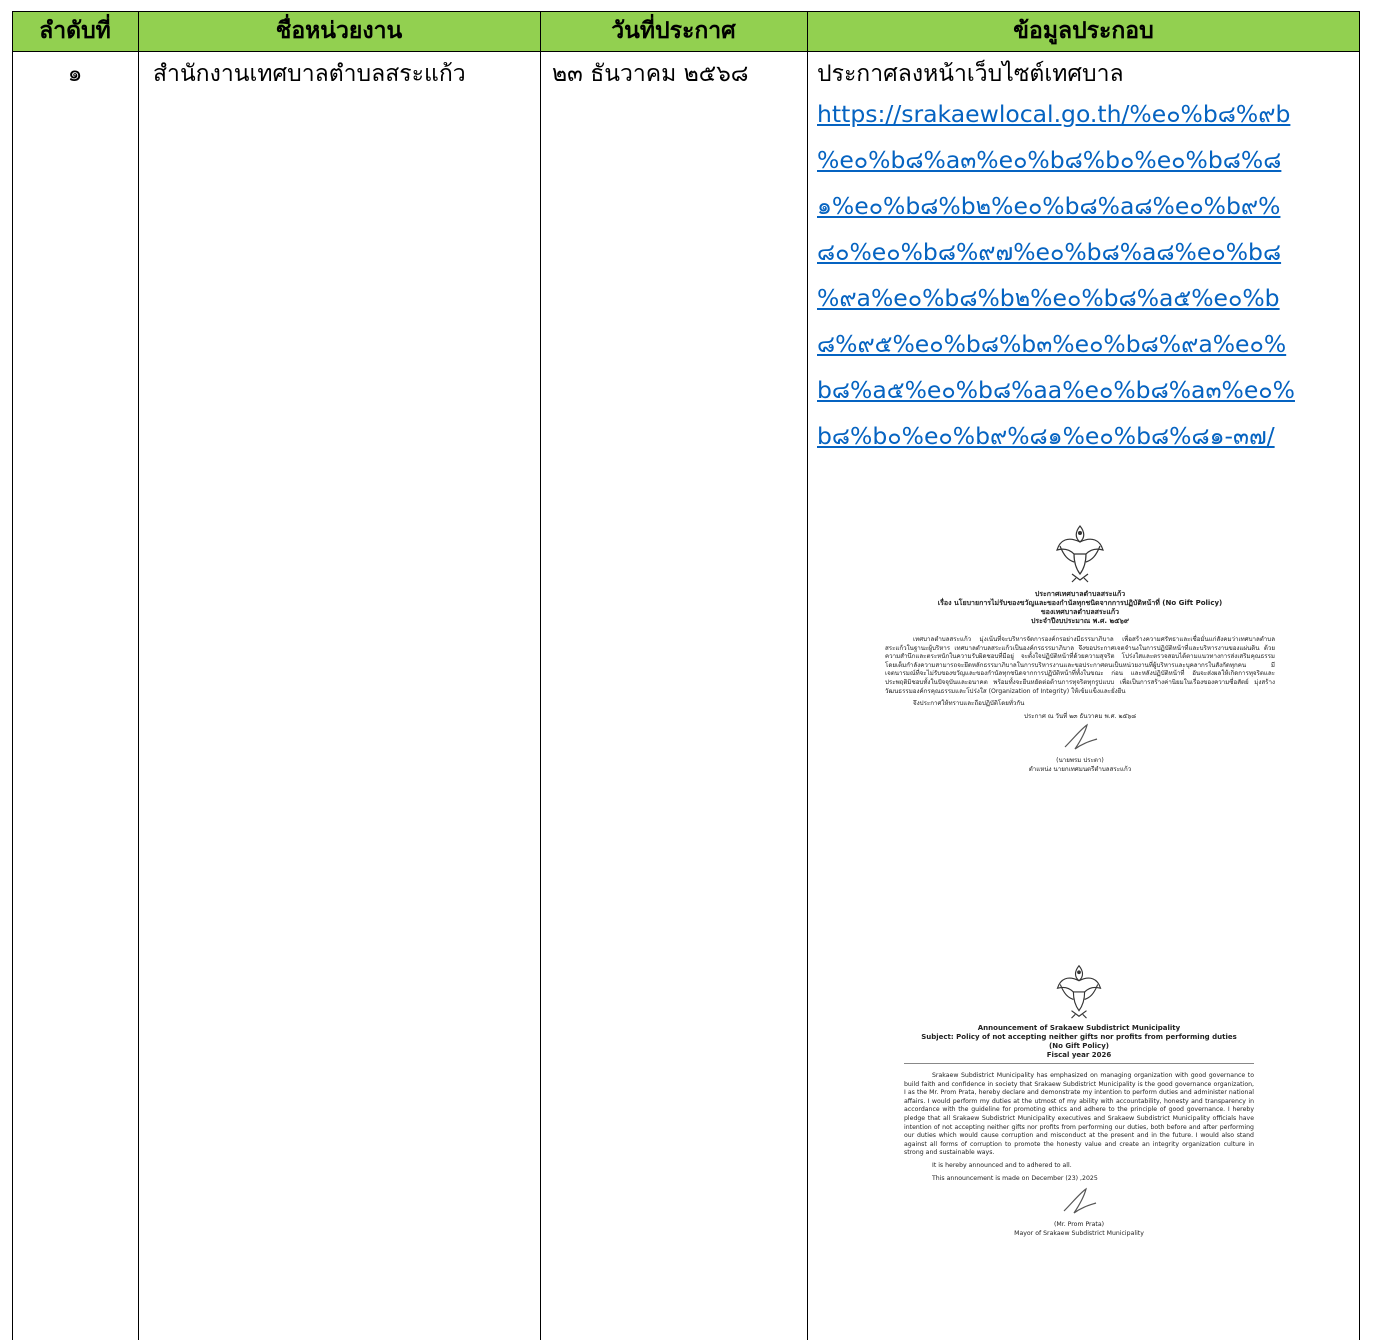  Describe the element at coordinates (1084, 390) in the screenshot. I see `link-line: b๘%a๕%e๐%b๘%aa%e๐%b๘%a๓%e๐%` at that location.